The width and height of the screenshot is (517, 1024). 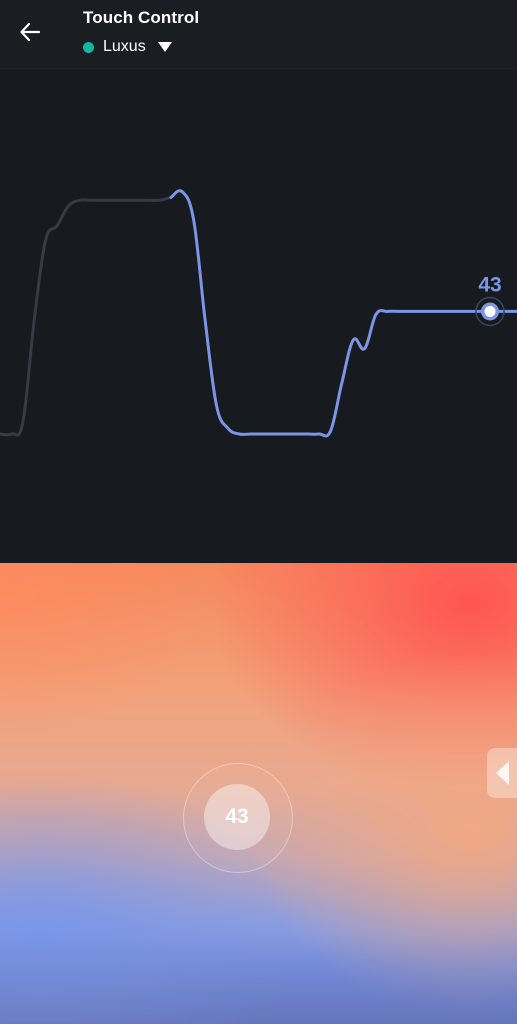 I want to click on back-button, so click(x=30, y=32).